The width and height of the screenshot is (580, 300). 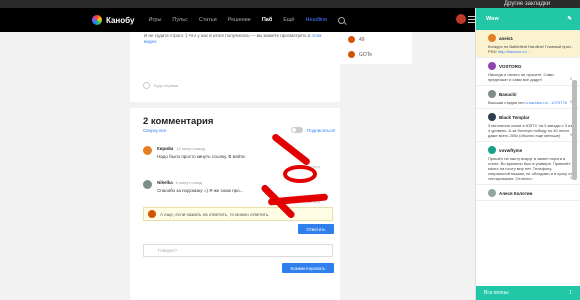 What do you see at coordinates (366, 54) in the screenshot?
I see `side-name: GOTe` at bounding box center [366, 54].